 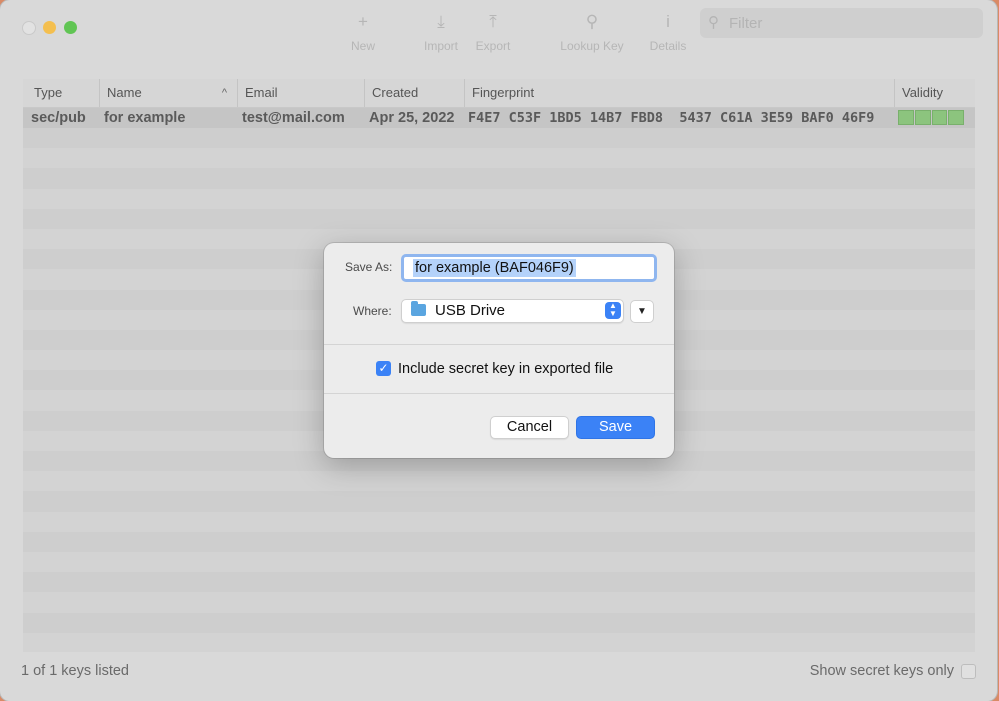 I want to click on filter-placeholder: Filter, so click(x=746, y=23).